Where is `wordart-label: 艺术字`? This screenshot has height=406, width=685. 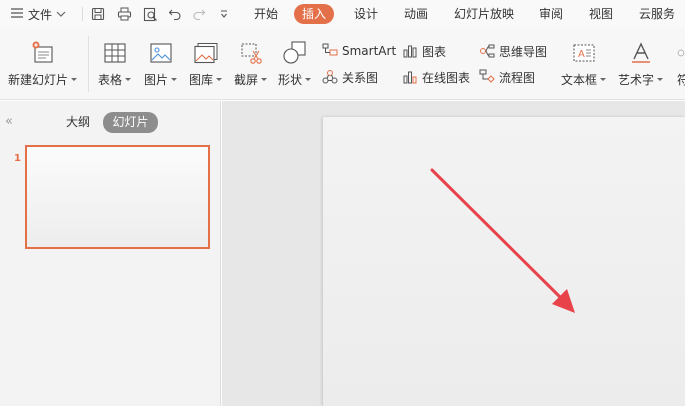
wordart-label: 艺术字 is located at coordinates (636, 80).